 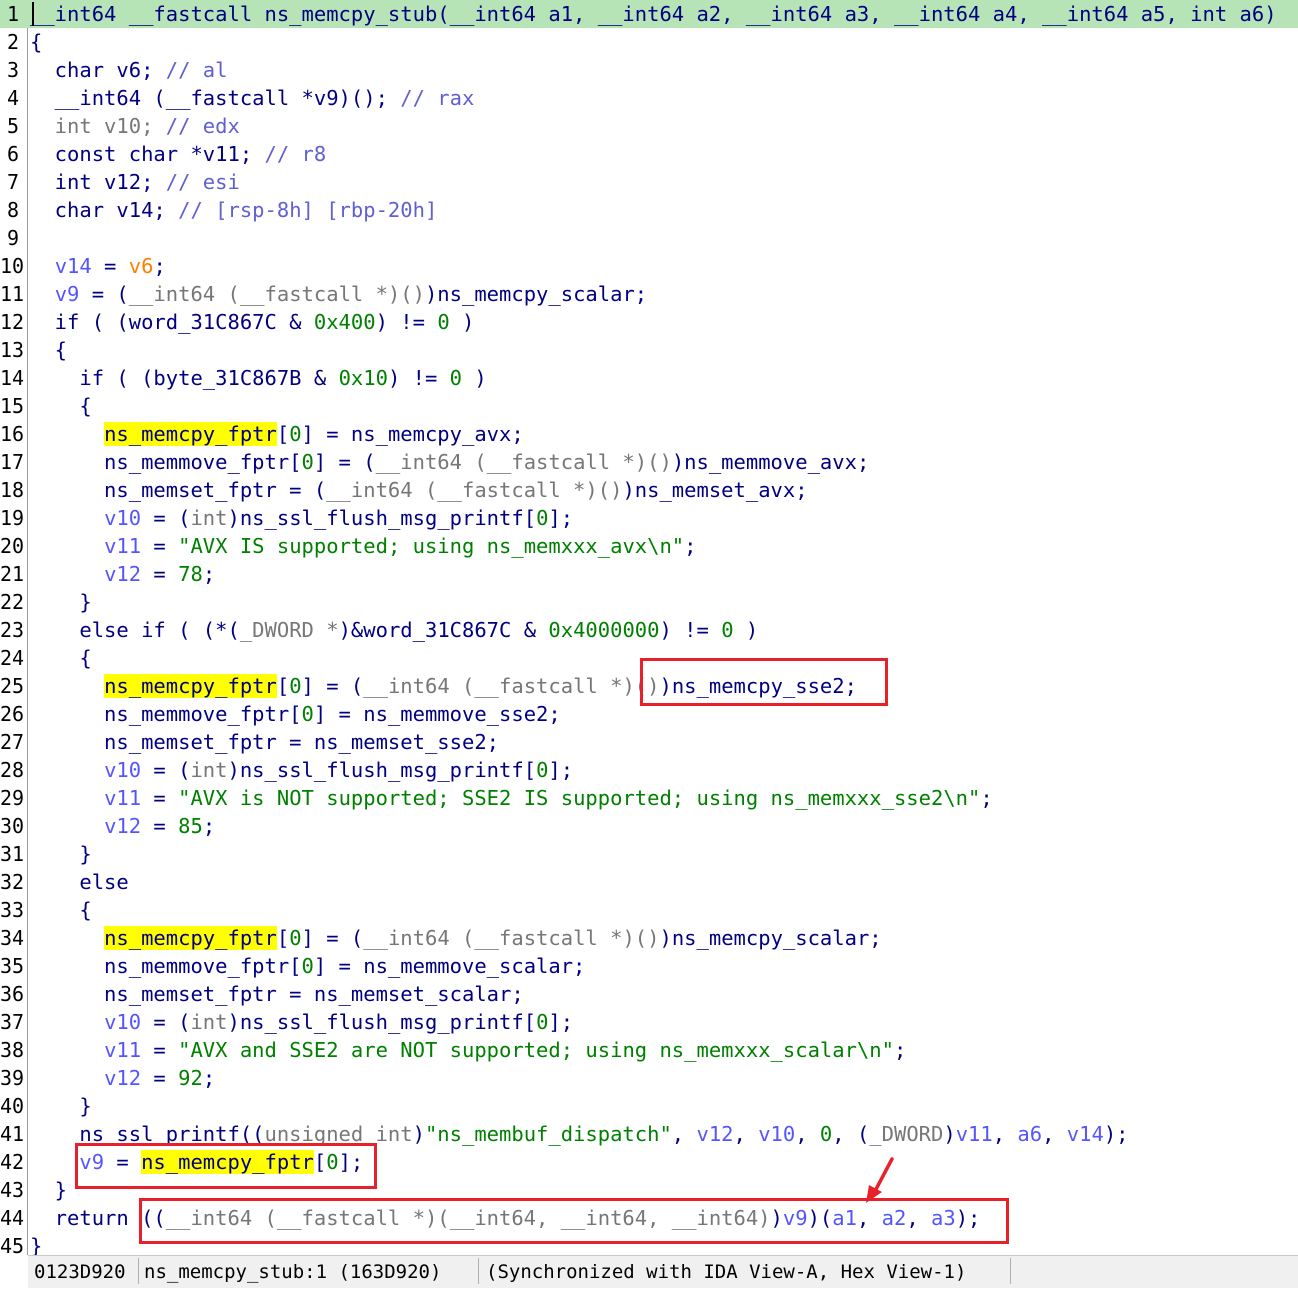 What do you see at coordinates (649, 126) in the screenshot?
I see `code-line: 5 int v10; // edx` at bounding box center [649, 126].